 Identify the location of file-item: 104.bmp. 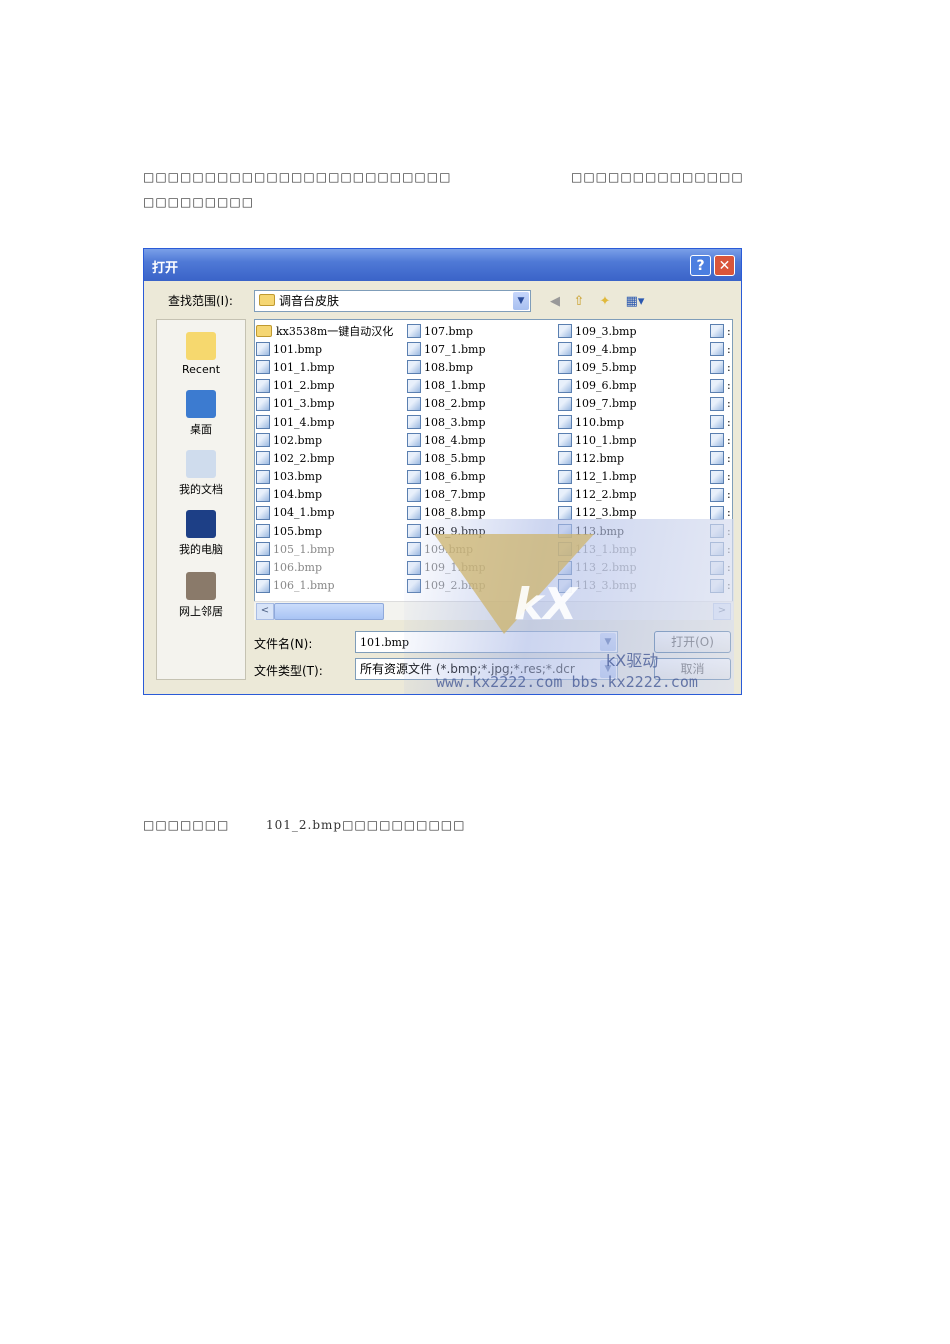
(324, 495).